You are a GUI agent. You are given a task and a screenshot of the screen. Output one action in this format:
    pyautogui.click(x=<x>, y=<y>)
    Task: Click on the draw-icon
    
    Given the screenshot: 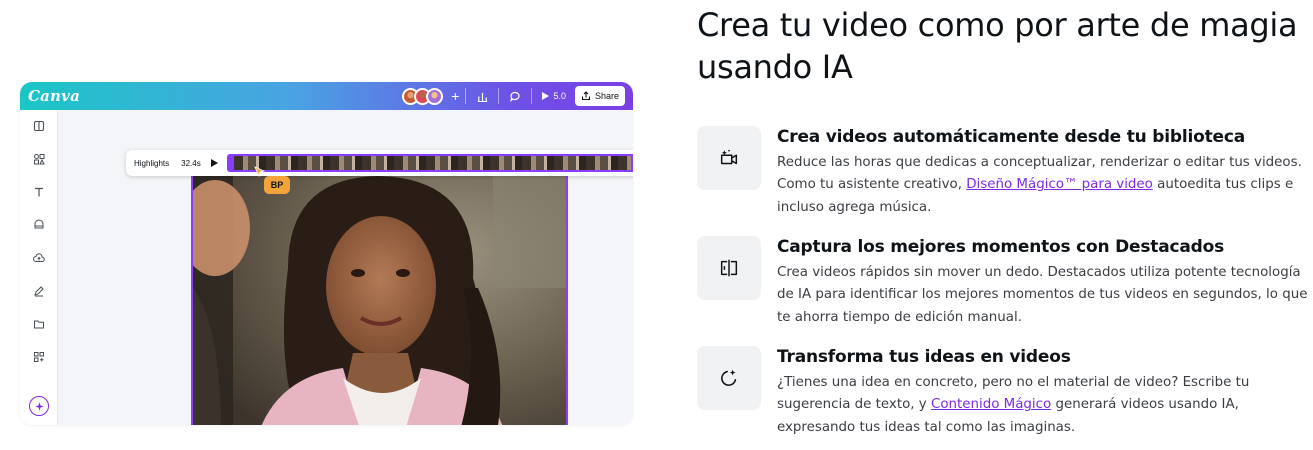 What is the action you would take?
    pyautogui.click(x=39, y=291)
    